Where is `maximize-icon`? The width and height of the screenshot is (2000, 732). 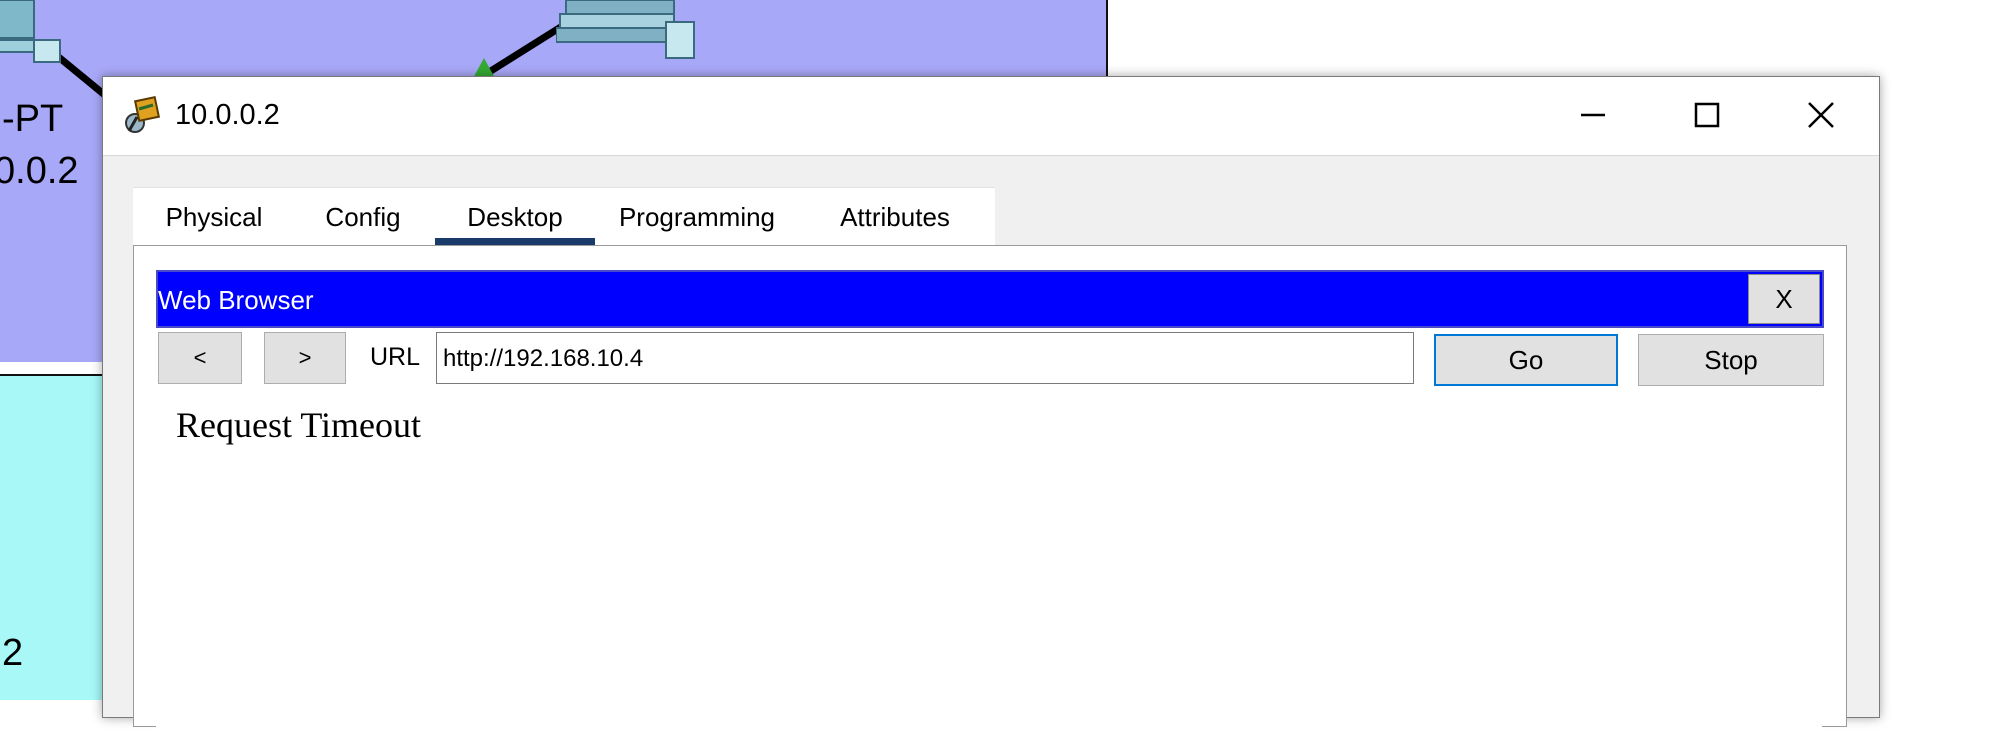
maximize-icon is located at coordinates (1707, 115).